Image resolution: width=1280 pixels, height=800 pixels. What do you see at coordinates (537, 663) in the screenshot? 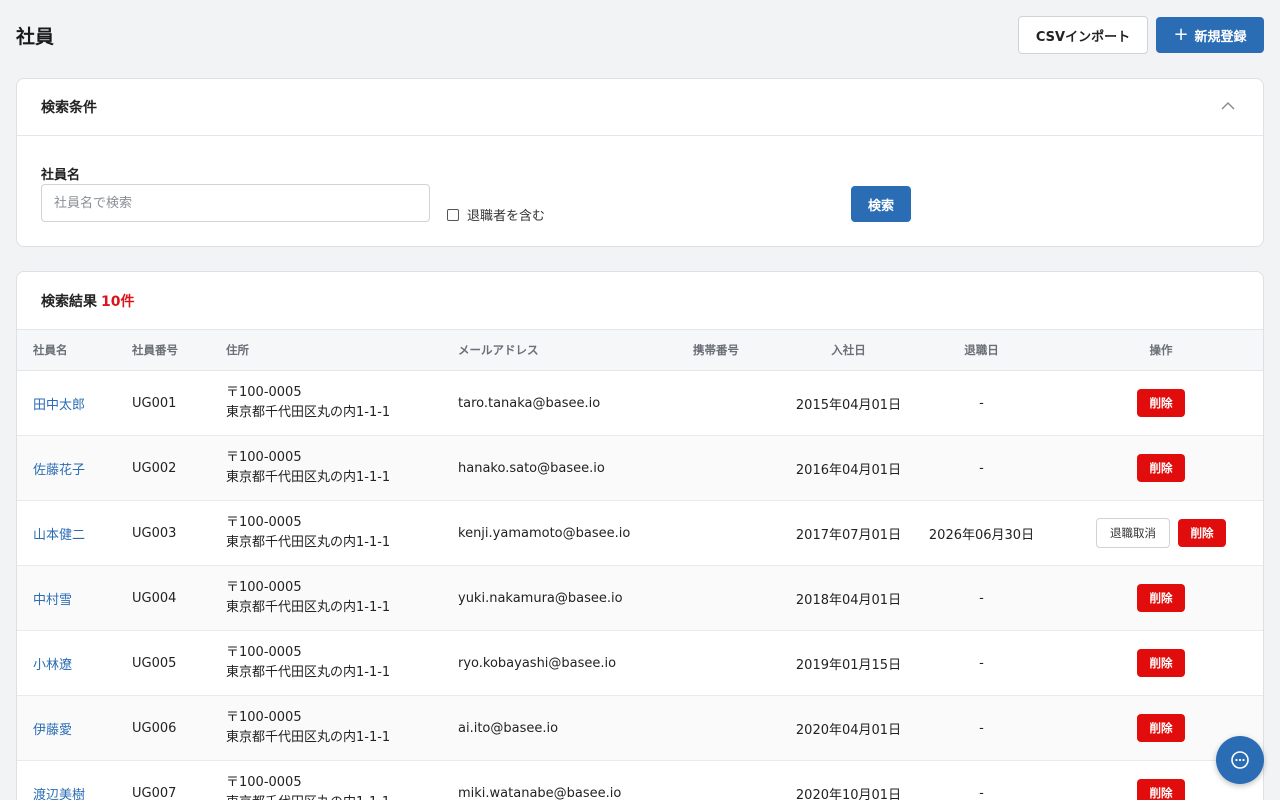
I see `cell-email: ryo.kobayashi@basee.io` at bounding box center [537, 663].